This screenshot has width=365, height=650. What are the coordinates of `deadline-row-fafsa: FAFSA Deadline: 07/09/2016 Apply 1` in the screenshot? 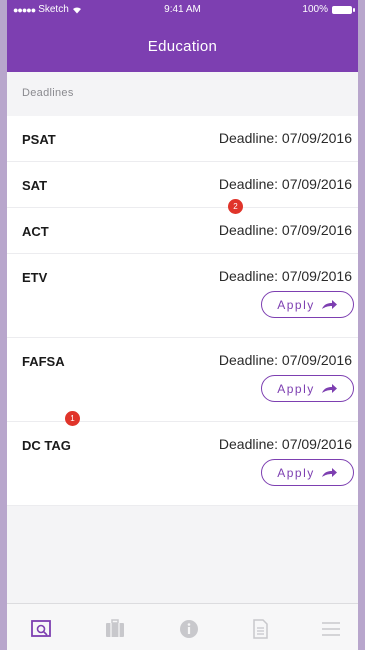 It's located at (182, 382).